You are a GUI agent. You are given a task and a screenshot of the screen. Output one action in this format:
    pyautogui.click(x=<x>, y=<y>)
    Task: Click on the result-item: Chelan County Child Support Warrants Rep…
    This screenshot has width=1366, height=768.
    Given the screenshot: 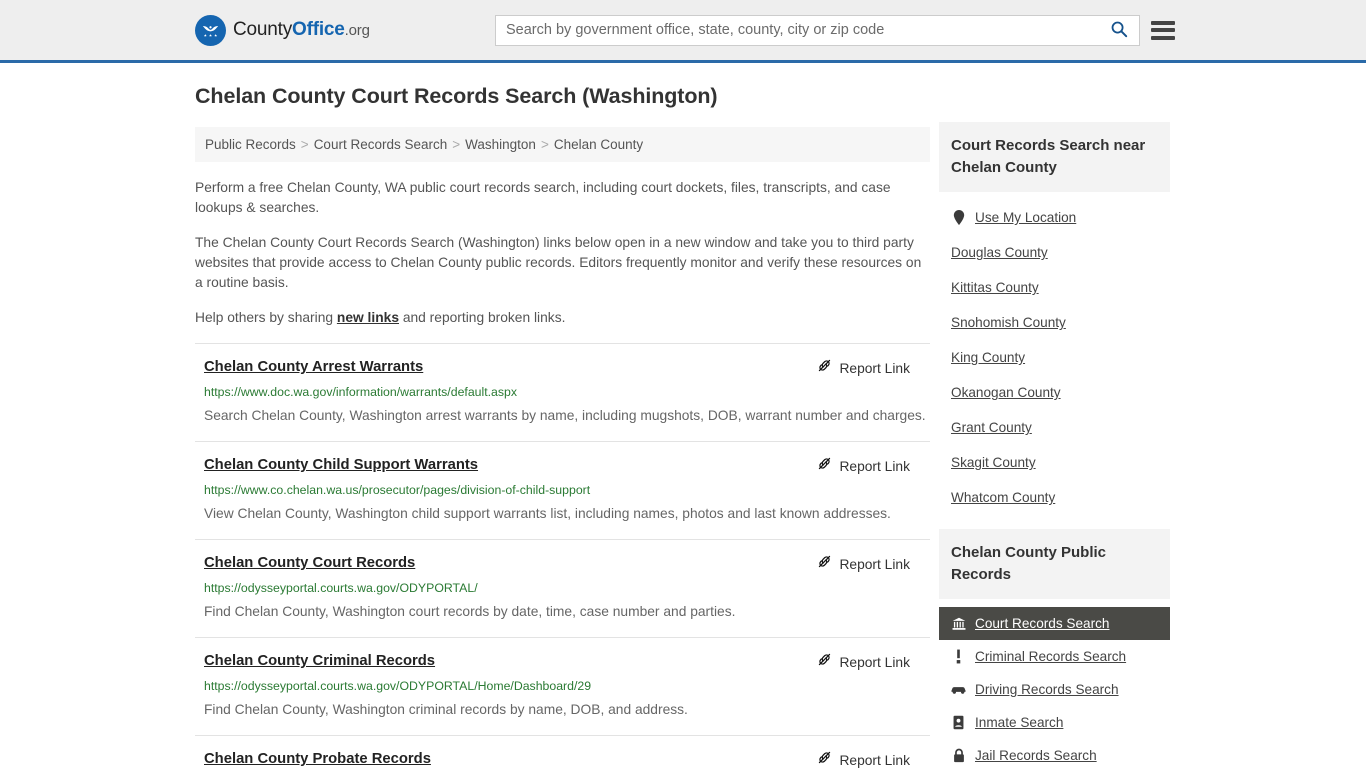 What is the action you would take?
    pyautogui.click(x=562, y=490)
    